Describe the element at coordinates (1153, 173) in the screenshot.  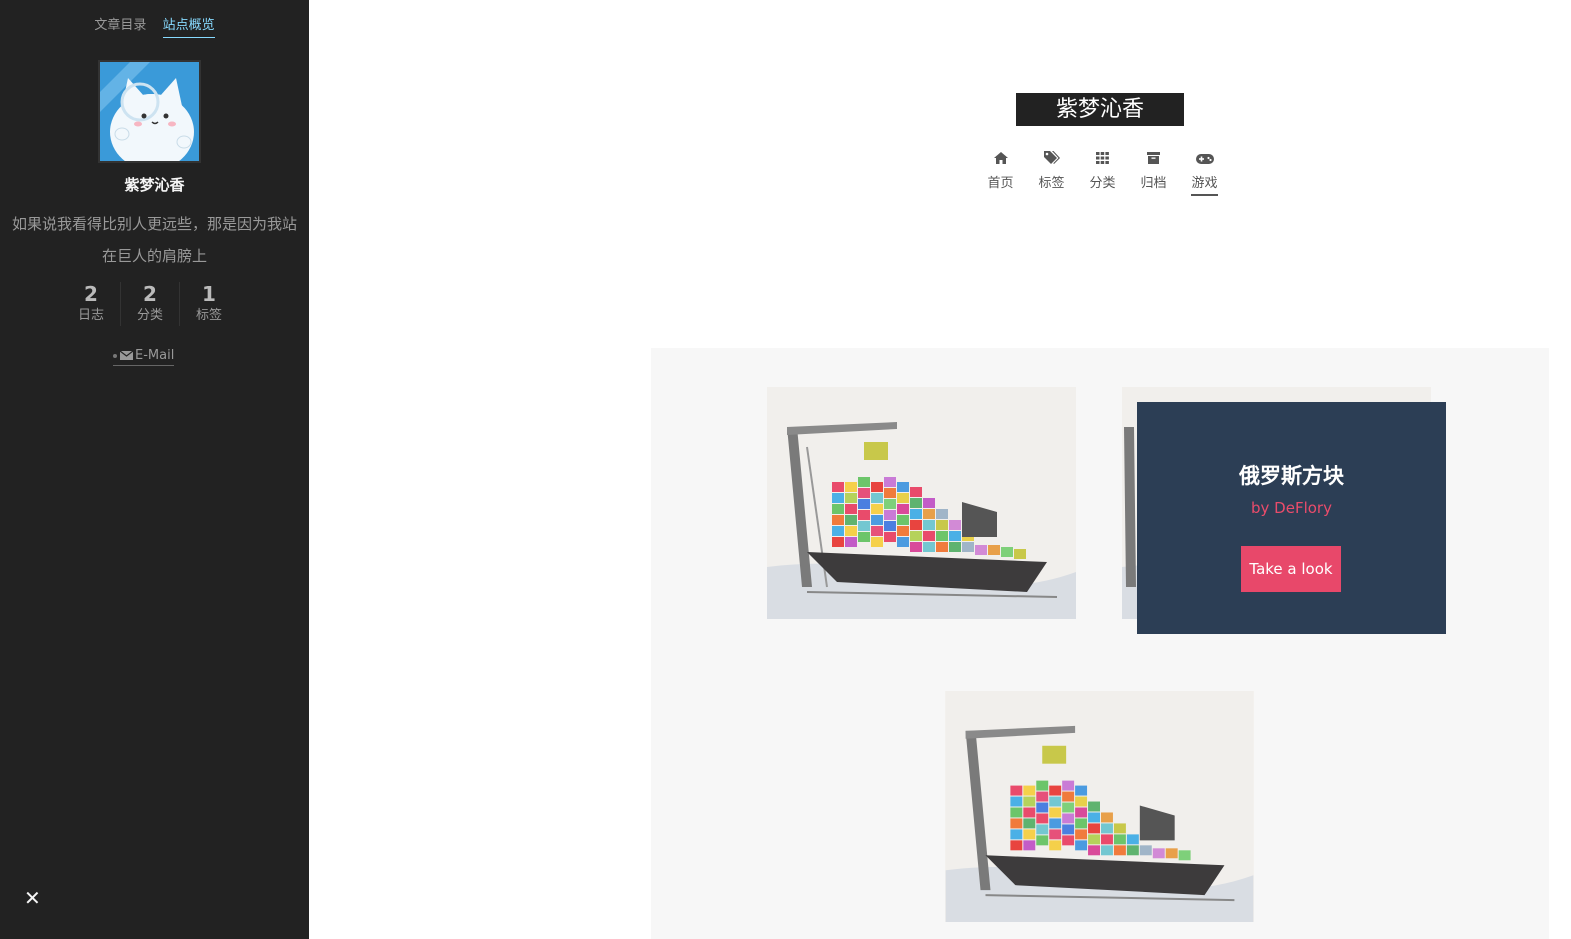
I see `menu-item-archives: 归档` at that location.